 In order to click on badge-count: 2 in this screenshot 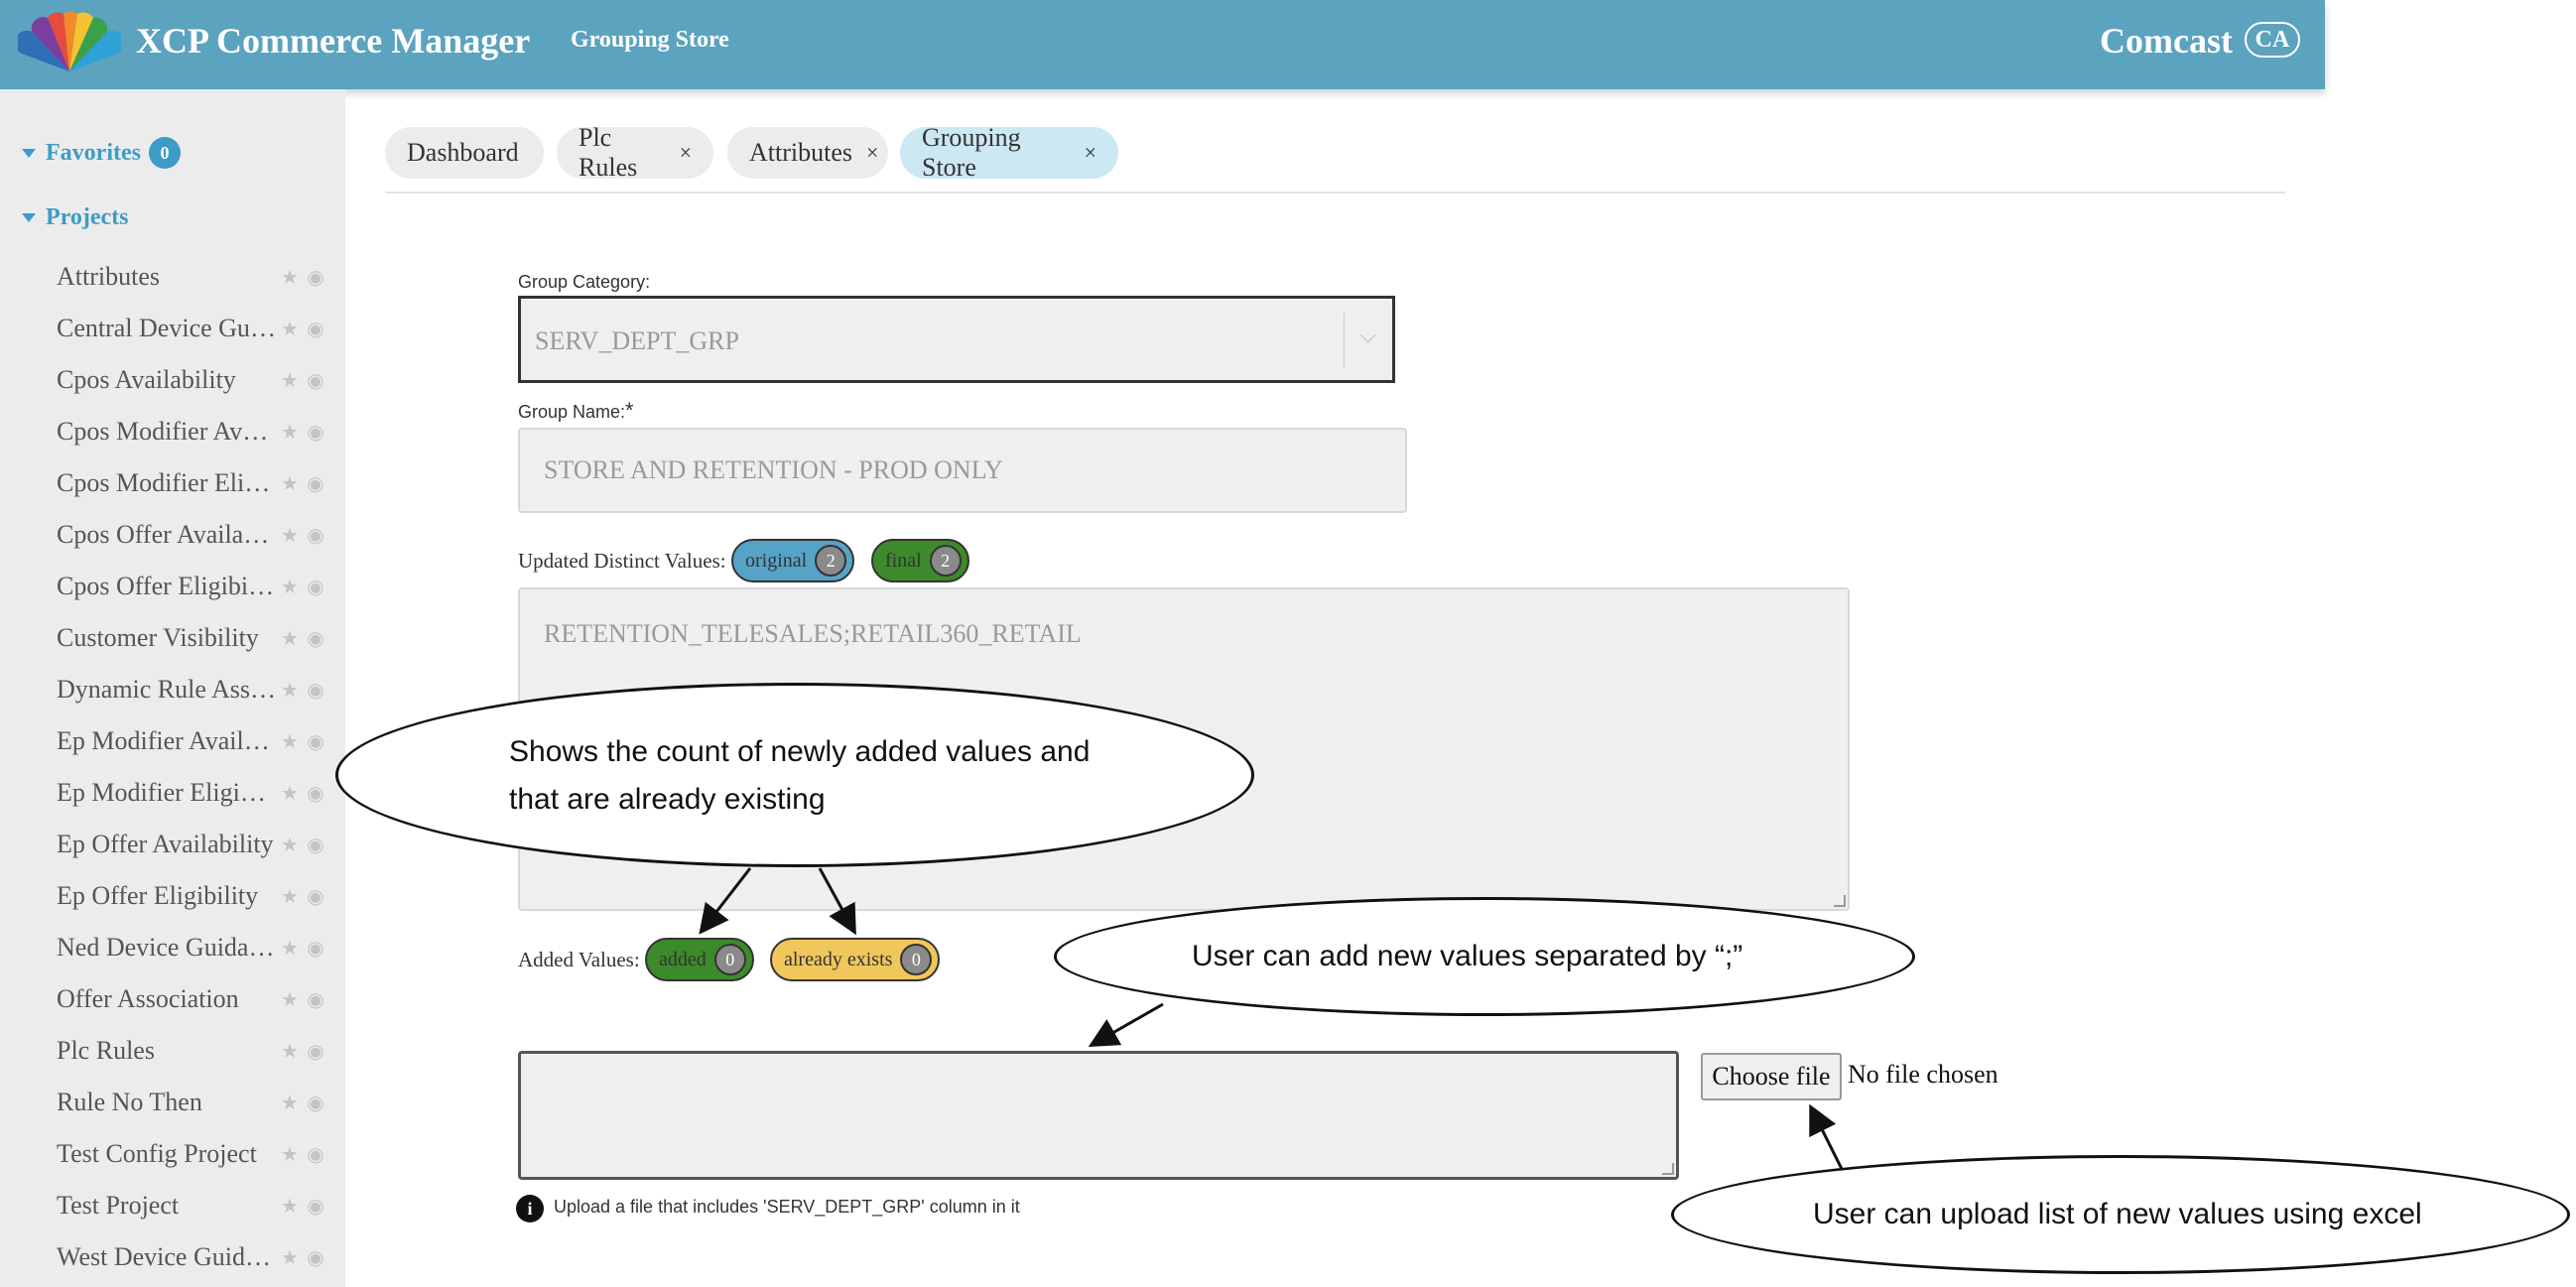, I will do `click(946, 561)`.